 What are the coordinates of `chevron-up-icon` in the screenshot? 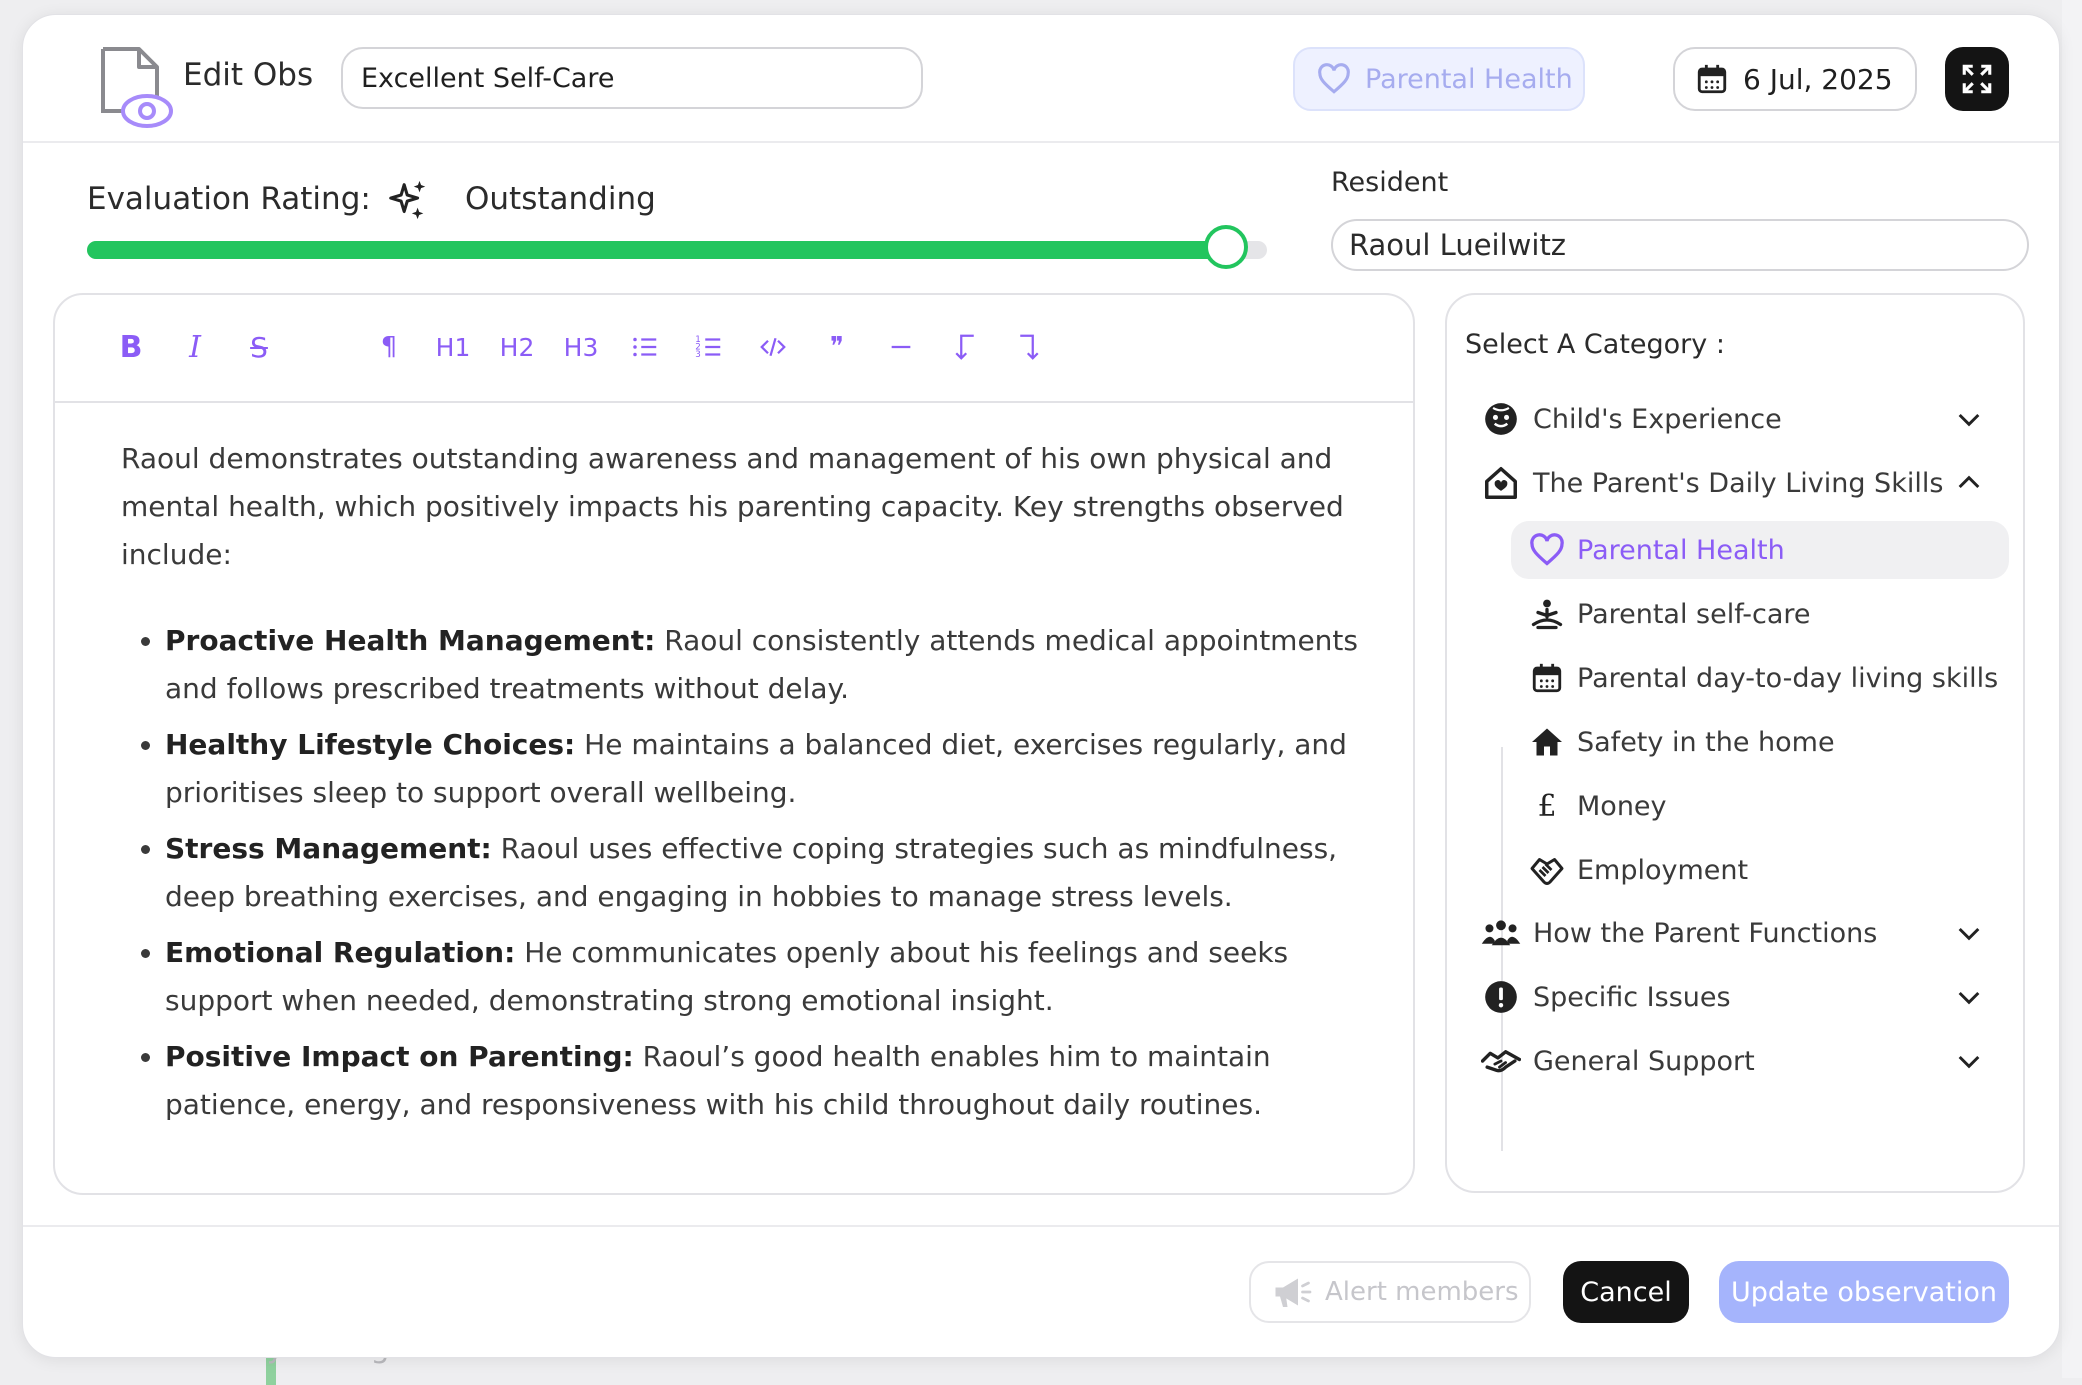 It's located at (1969, 483).